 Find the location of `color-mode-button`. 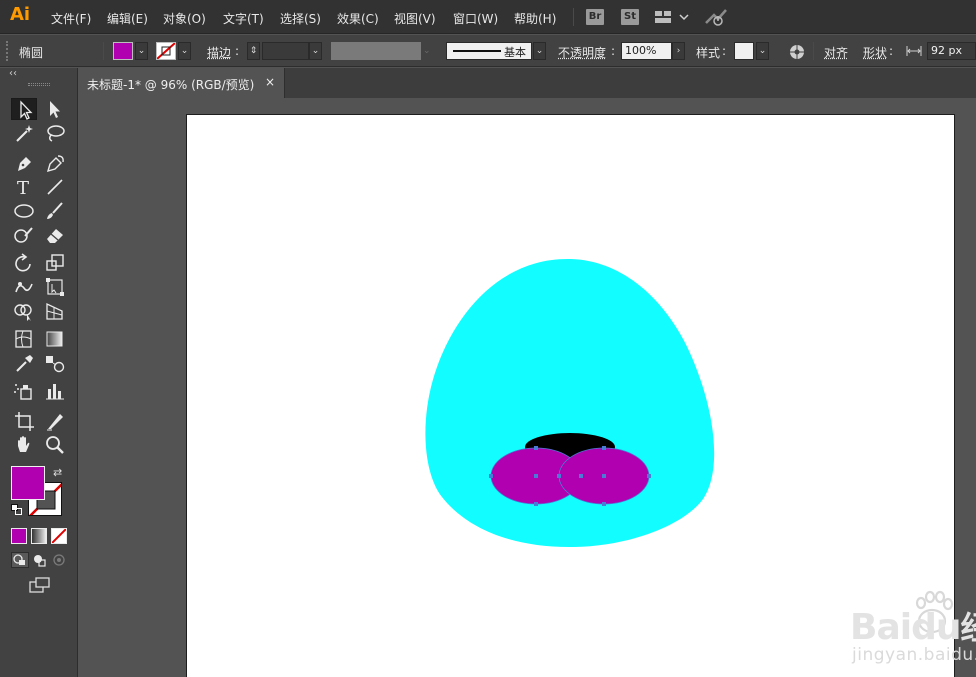

color-mode-button is located at coordinates (19, 536).